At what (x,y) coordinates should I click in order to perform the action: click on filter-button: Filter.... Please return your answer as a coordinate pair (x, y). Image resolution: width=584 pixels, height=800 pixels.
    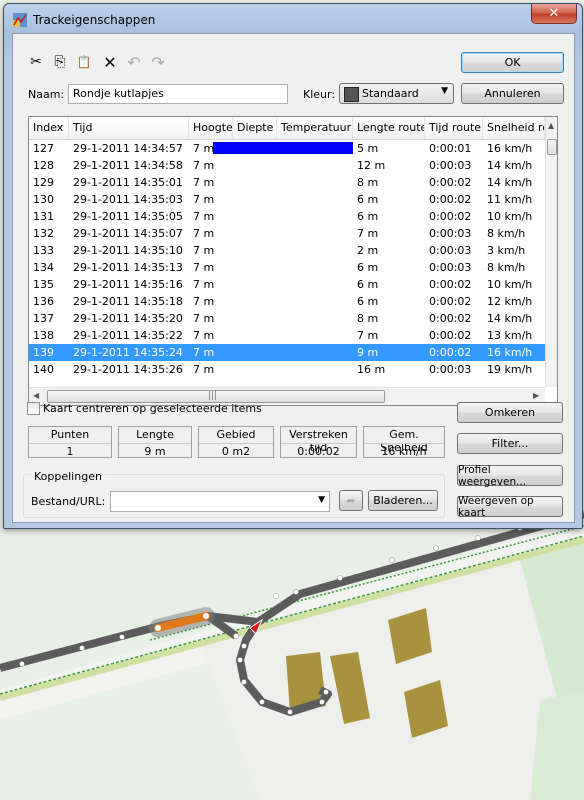
    Looking at the image, I should click on (510, 443).